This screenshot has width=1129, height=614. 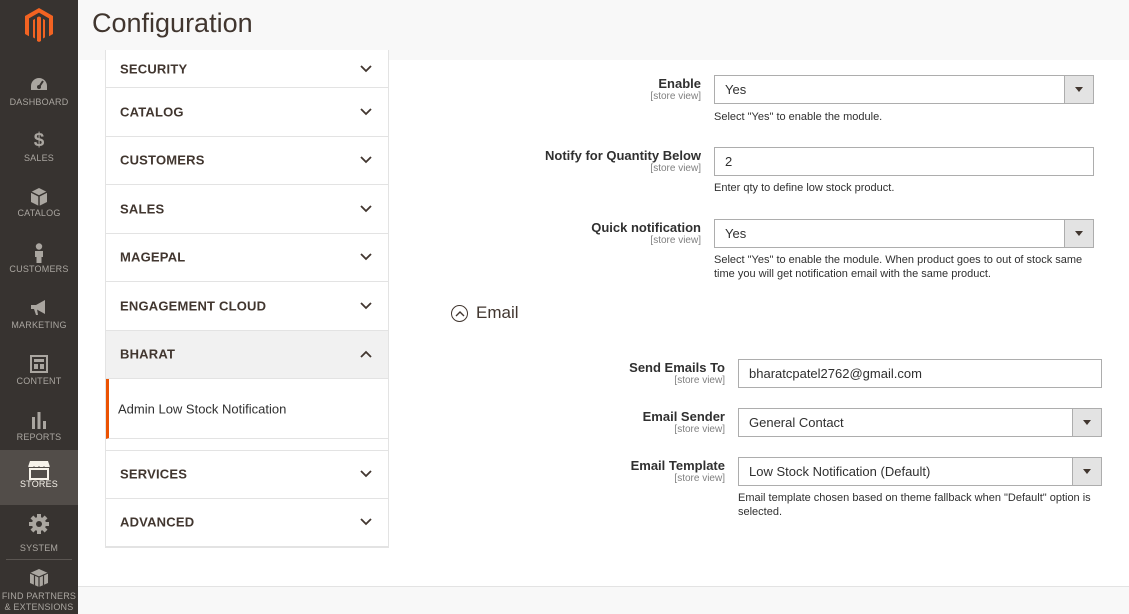 What do you see at coordinates (736, 233) in the screenshot?
I see `quick-notification-value: Yes` at bounding box center [736, 233].